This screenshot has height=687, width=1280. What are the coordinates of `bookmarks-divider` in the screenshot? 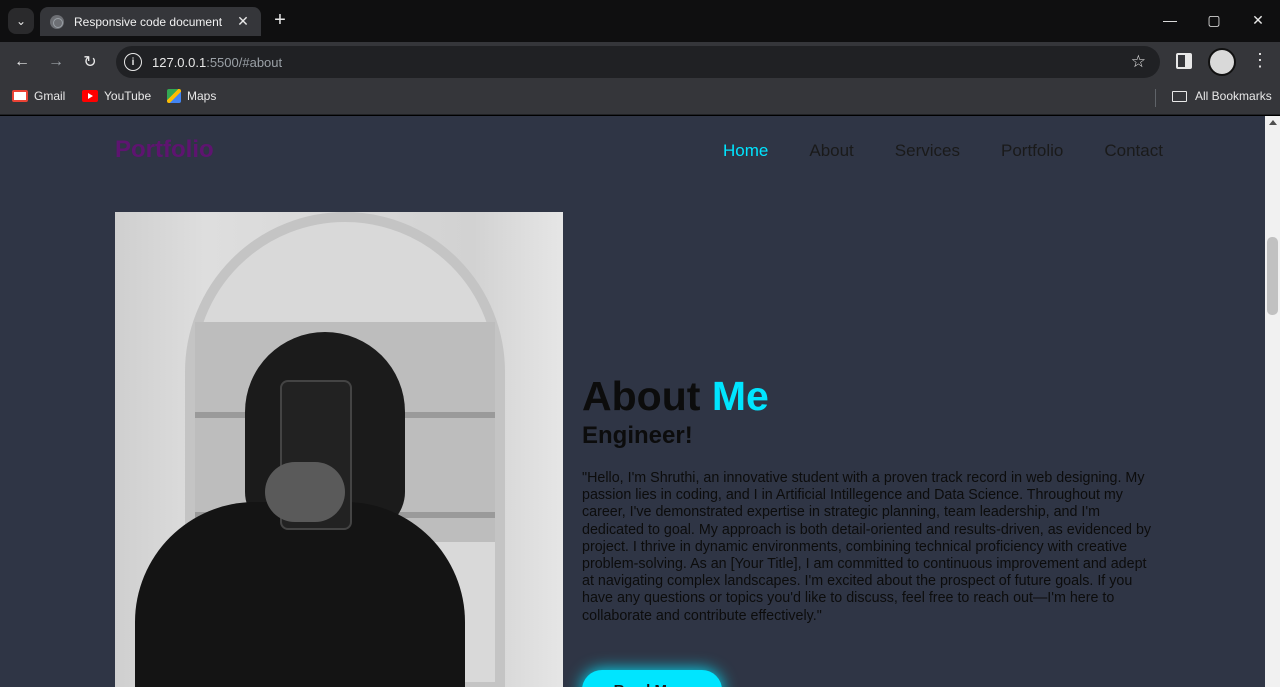 It's located at (1155, 98).